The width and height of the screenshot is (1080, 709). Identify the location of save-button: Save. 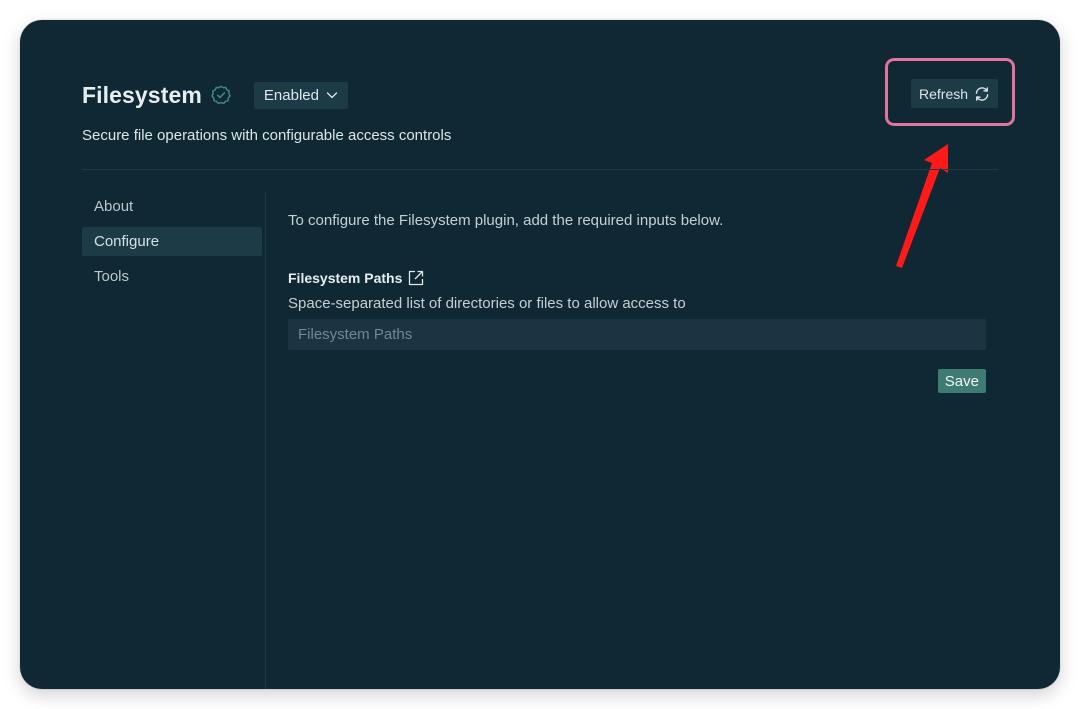
(961, 381).